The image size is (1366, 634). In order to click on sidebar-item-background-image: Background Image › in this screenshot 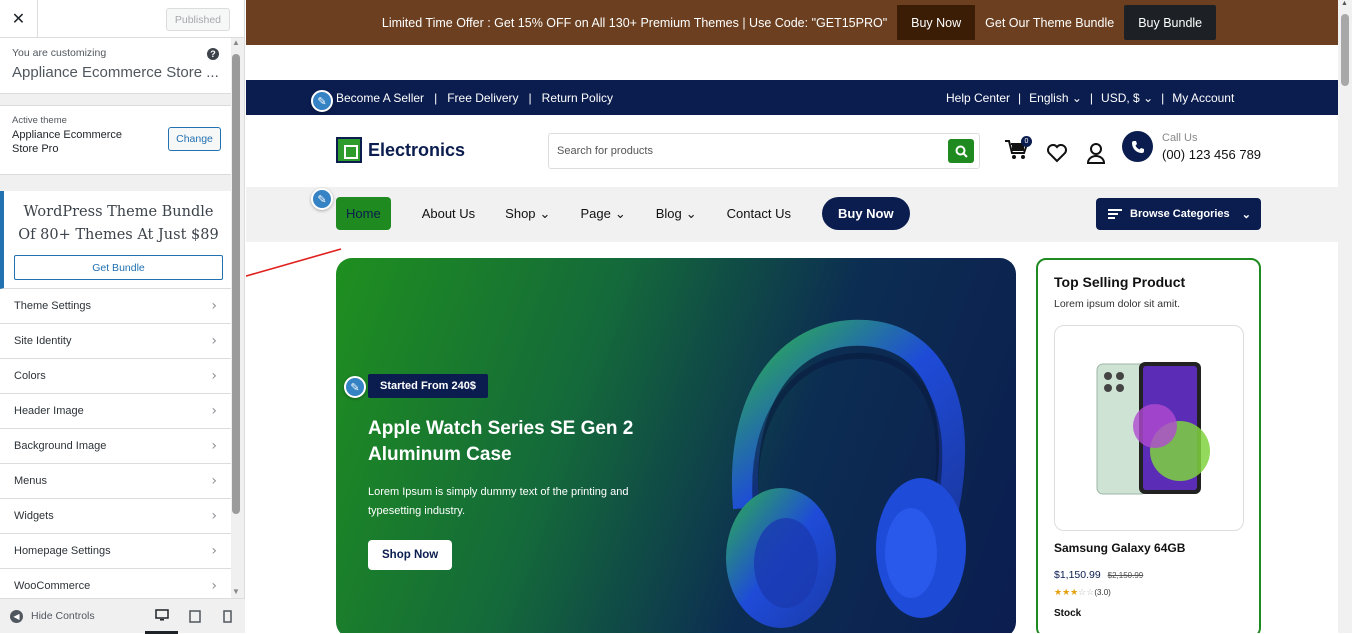, I will do `click(115, 446)`.